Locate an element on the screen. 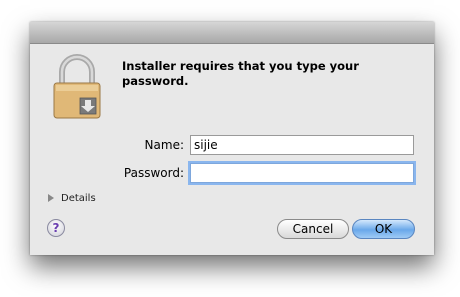 The width and height of the screenshot is (460, 297). name-label: Name: is located at coordinates (164, 145).